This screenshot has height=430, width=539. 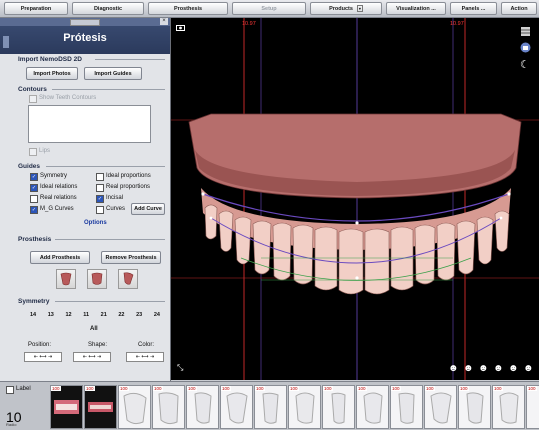 What do you see at coordinates (528, 369) in the screenshot?
I see `head-back-view-icon: ☻` at bounding box center [528, 369].